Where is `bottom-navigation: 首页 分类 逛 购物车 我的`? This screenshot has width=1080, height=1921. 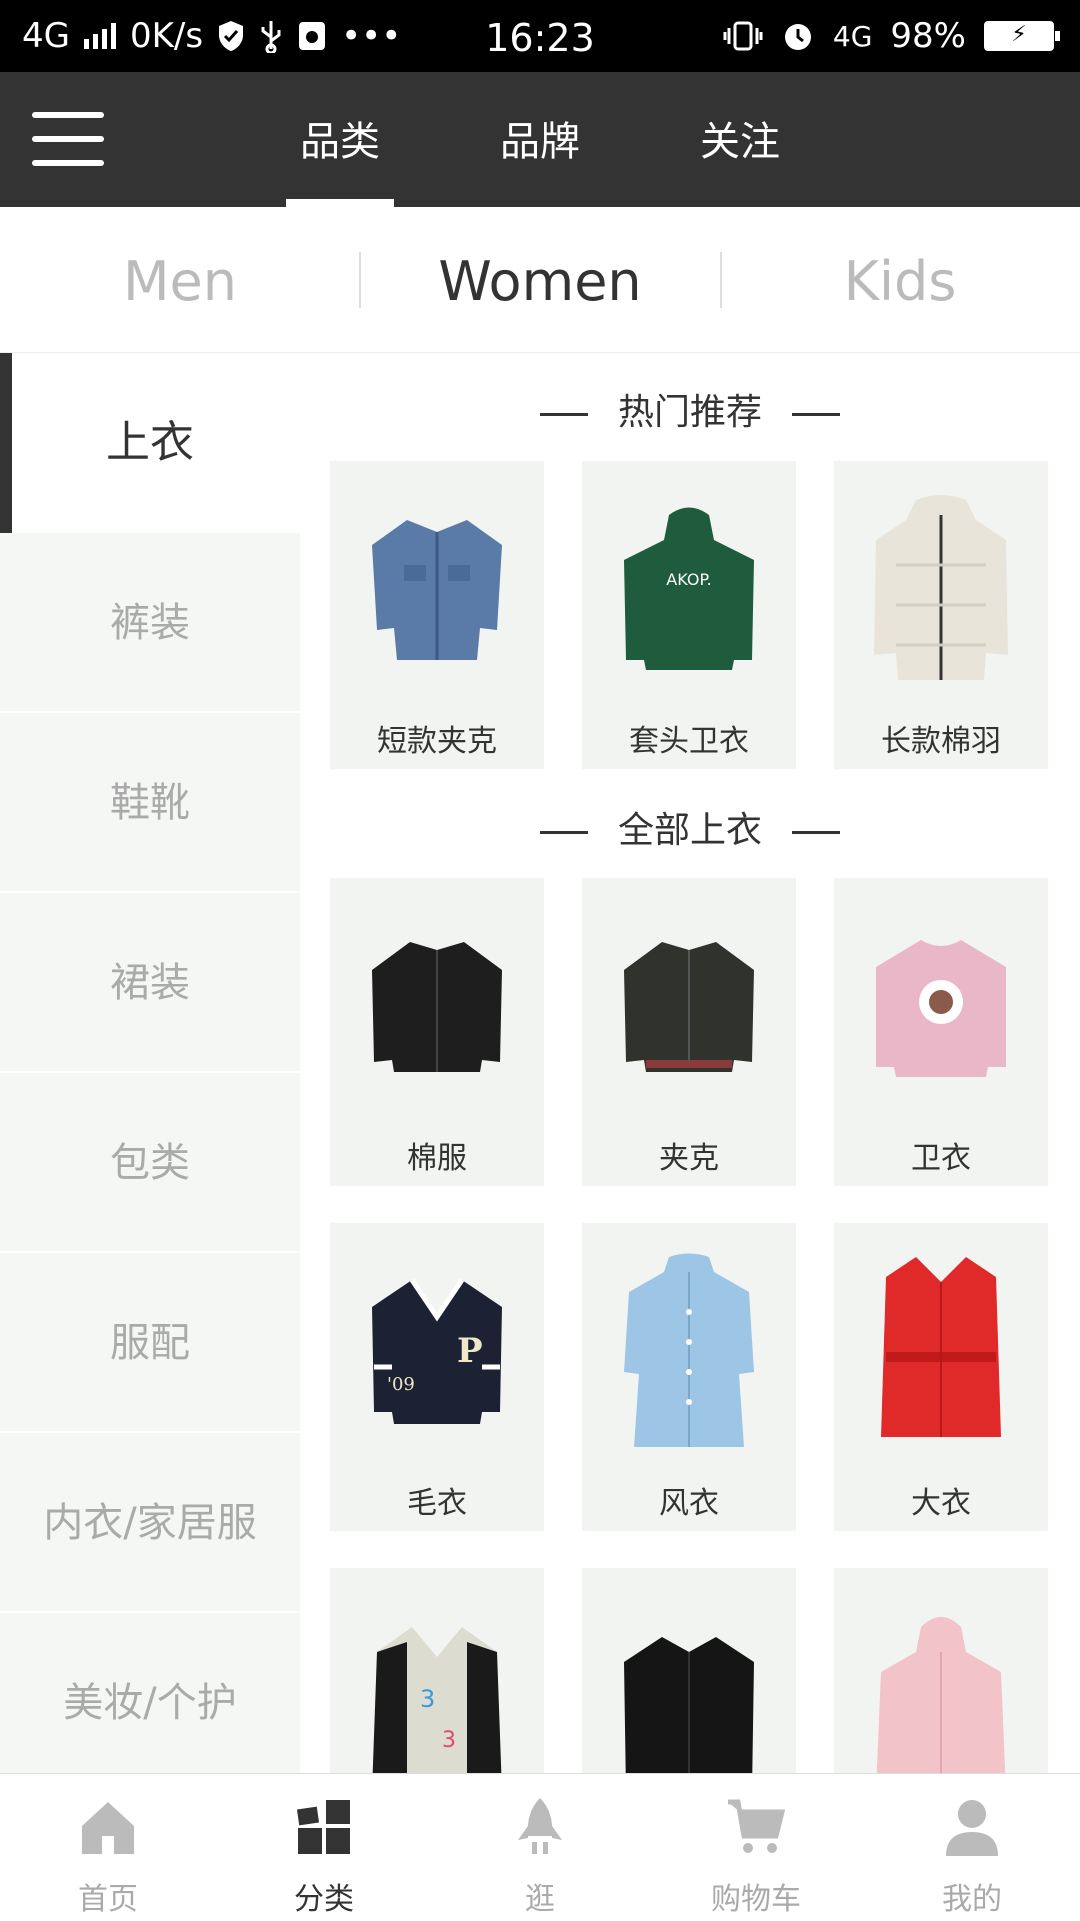 bottom-navigation: 首页 分类 逛 购物车 我的 is located at coordinates (540, 1846).